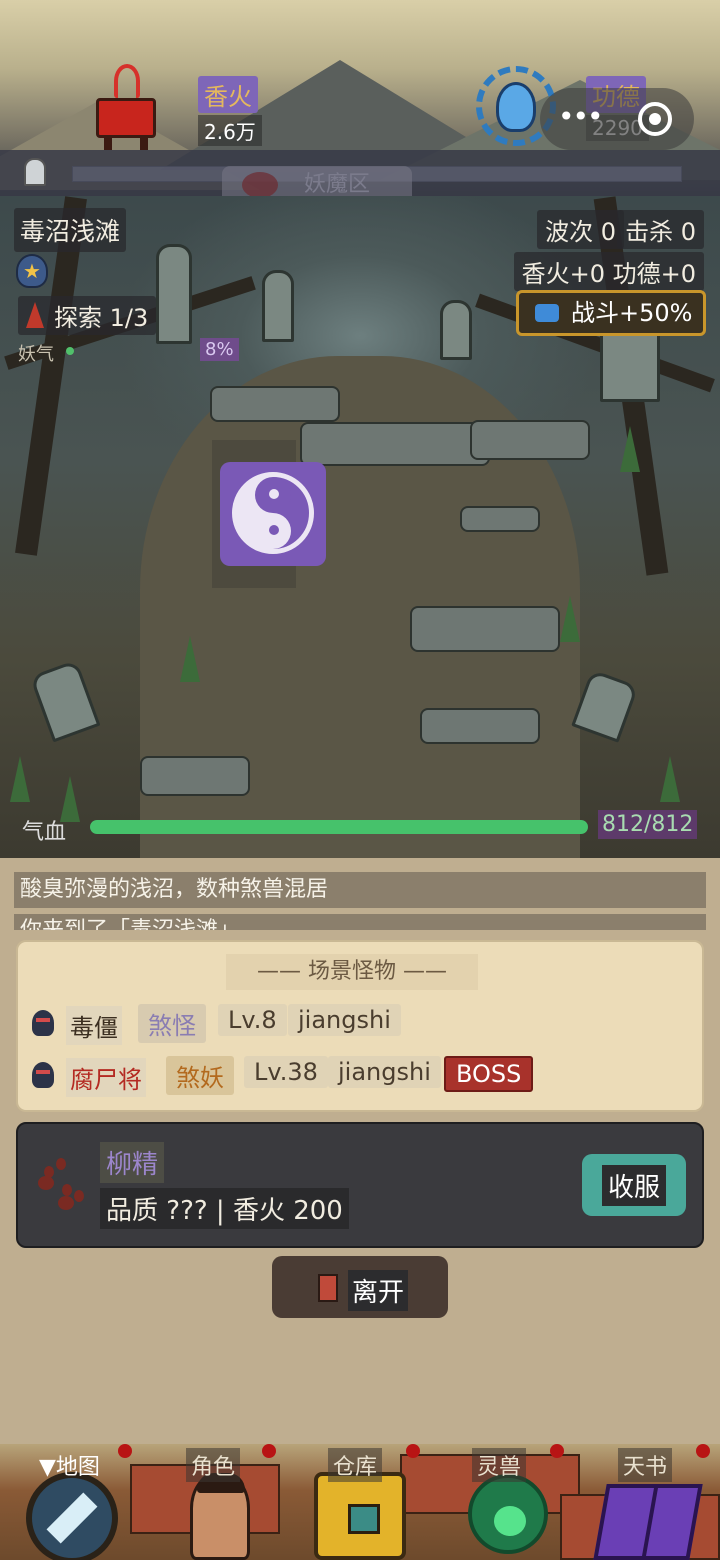 The width and height of the screenshot is (720, 1560). I want to click on xianghuo-label: 香火, so click(228, 94).